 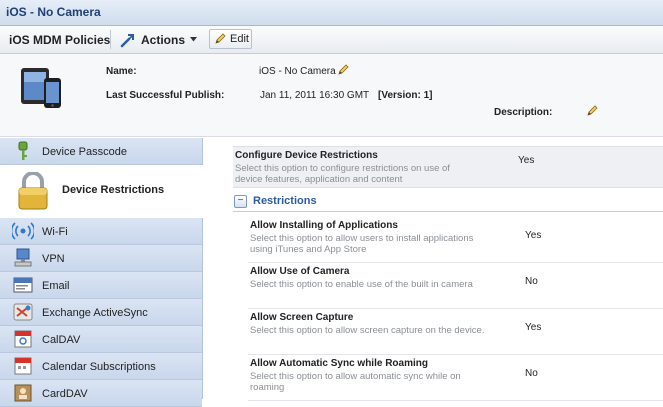 I want to click on sidebar-item-label: Calendar Subscriptions, so click(x=99, y=367).